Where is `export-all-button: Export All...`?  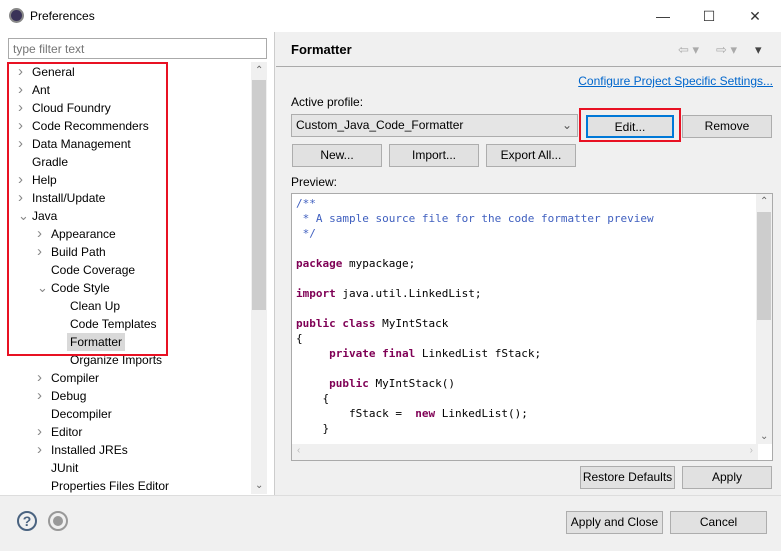
export-all-button: Export All... is located at coordinates (531, 155).